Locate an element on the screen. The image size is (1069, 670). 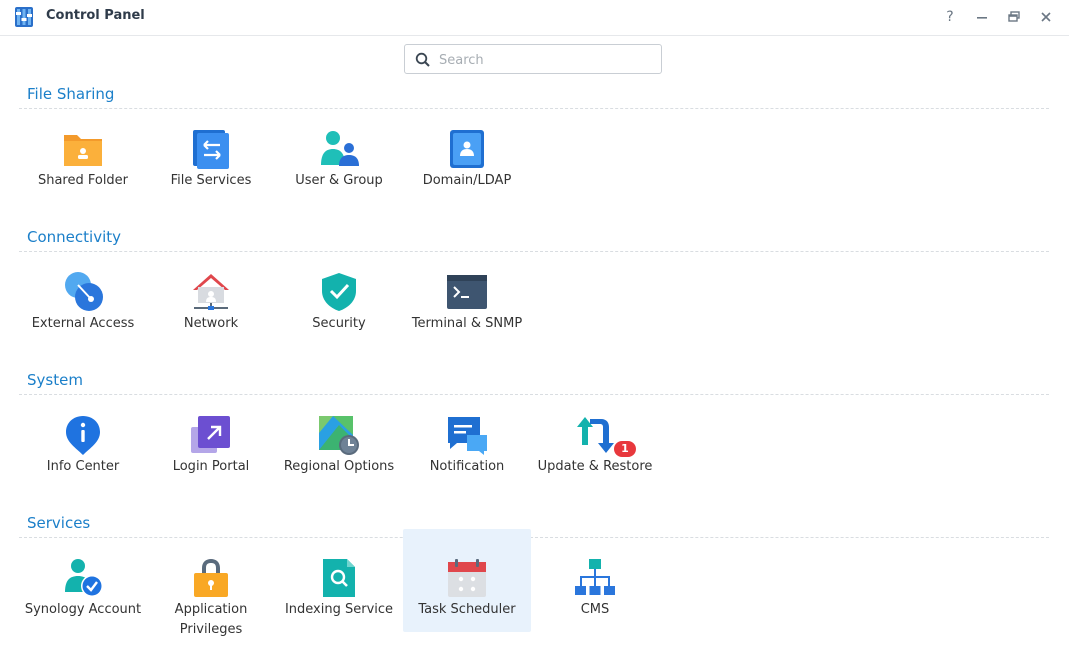
item-external-access: External Access is located at coordinates (83, 301).